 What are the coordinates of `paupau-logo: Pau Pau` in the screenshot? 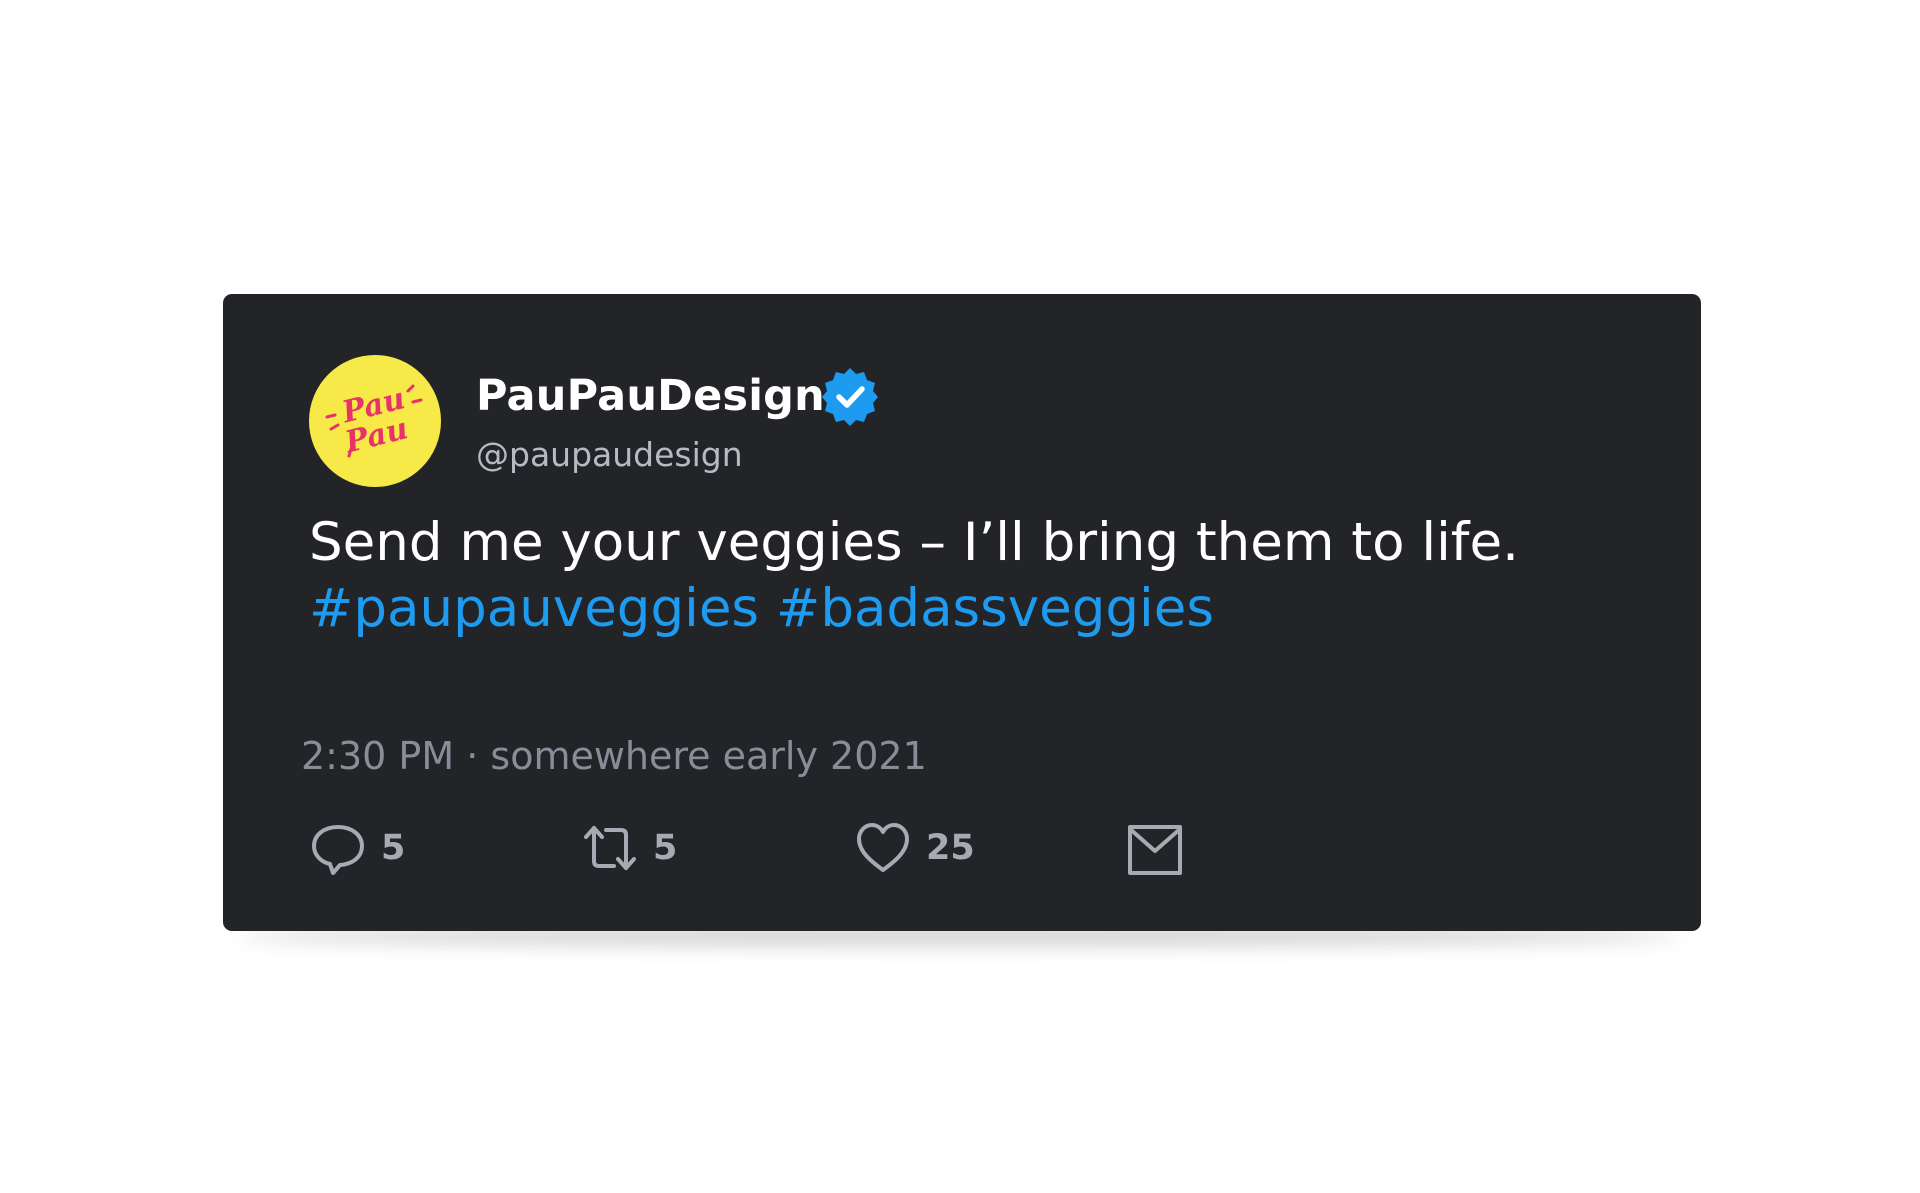 It's located at (374, 421).